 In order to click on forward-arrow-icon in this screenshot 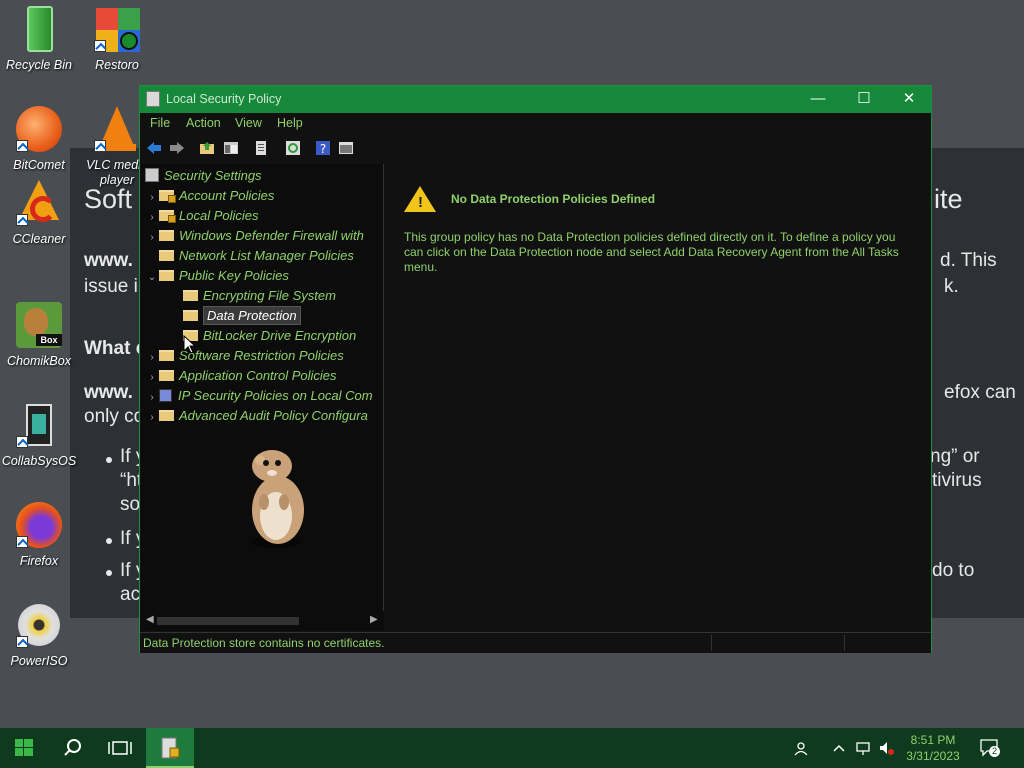, I will do `click(177, 148)`.